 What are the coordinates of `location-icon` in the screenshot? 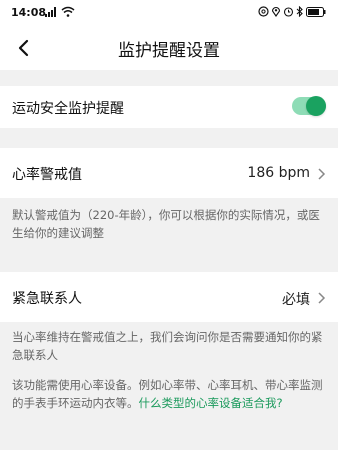 It's located at (276, 11).